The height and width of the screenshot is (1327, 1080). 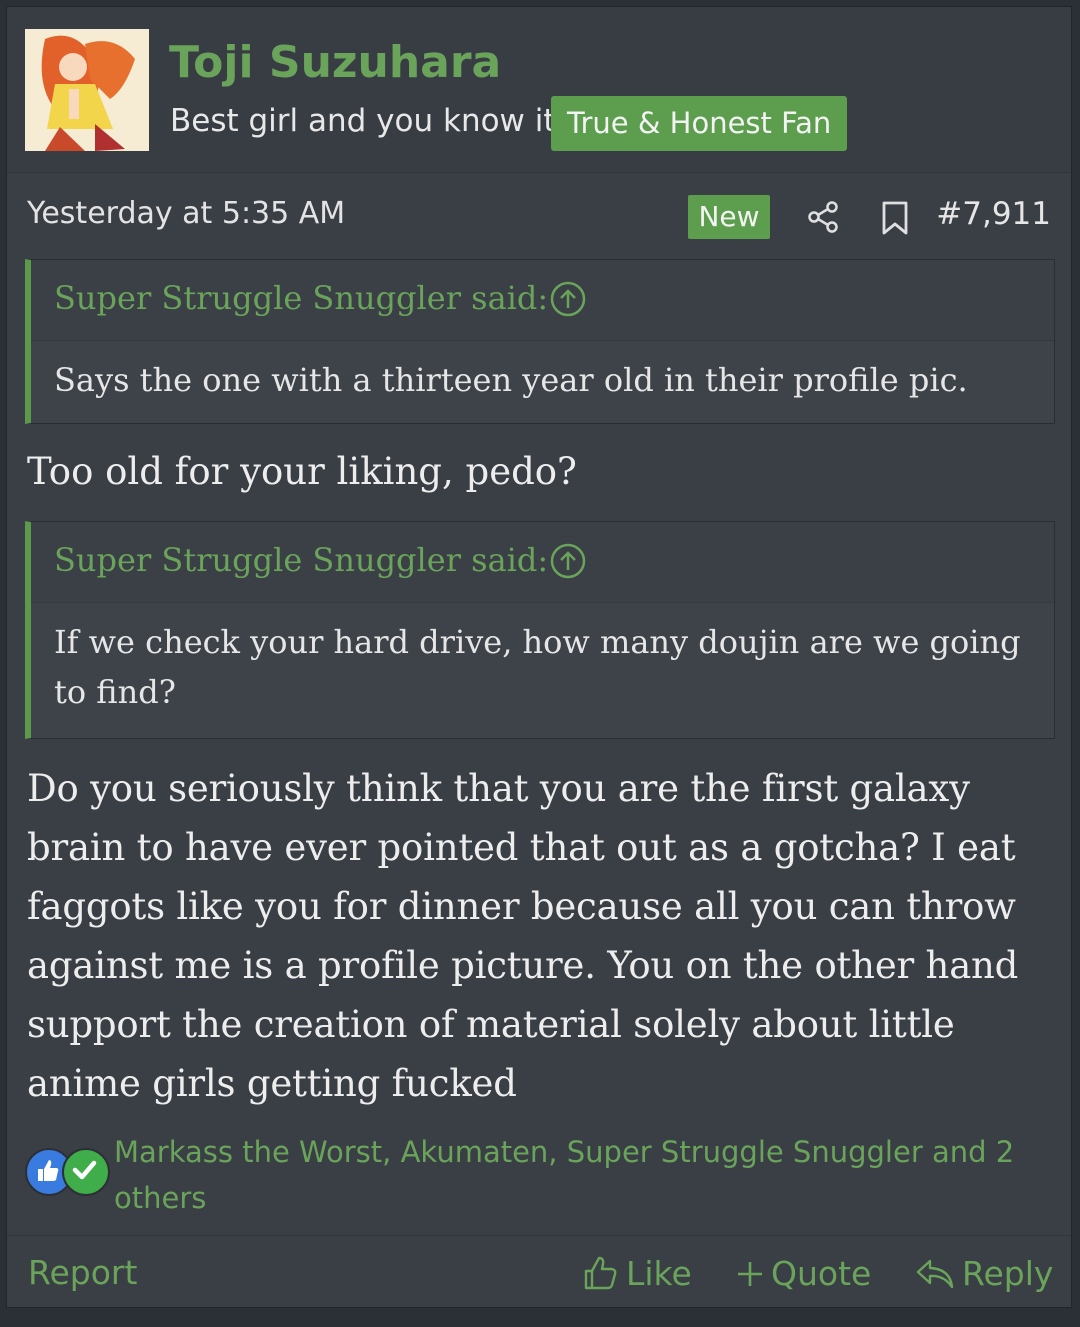 I want to click on bookmark-icon, so click(x=895, y=218).